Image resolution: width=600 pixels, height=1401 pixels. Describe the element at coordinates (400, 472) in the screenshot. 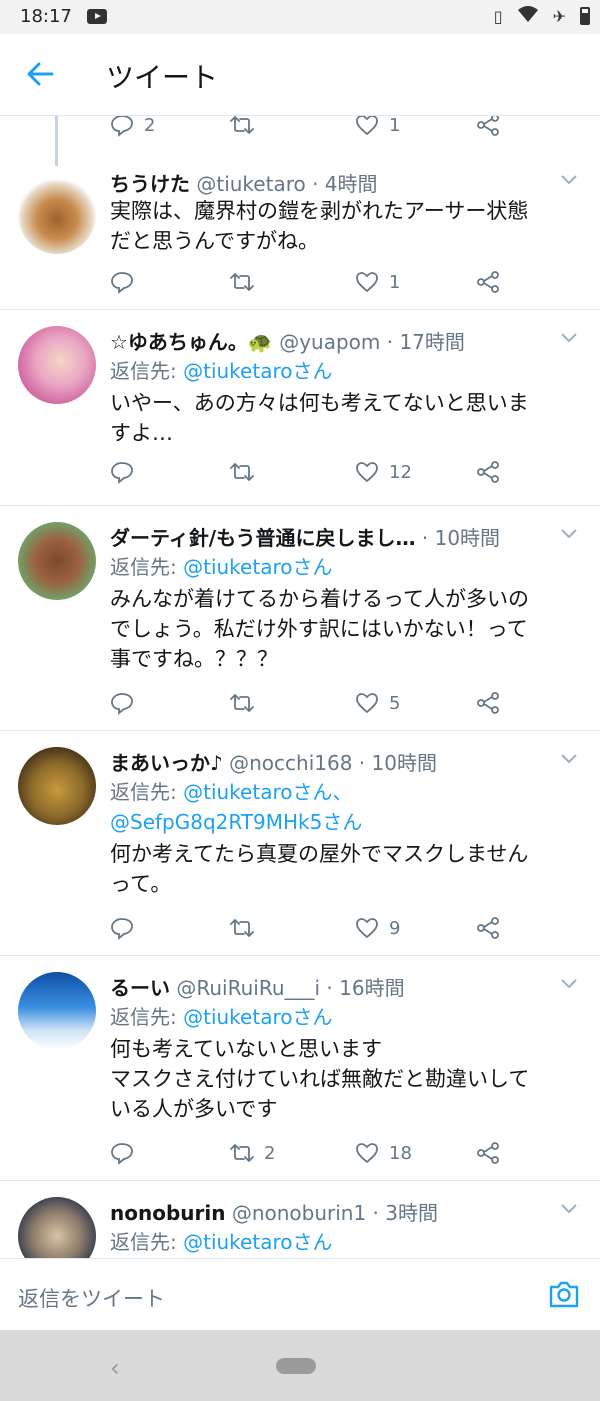

I see `like-count: 12` at that location.